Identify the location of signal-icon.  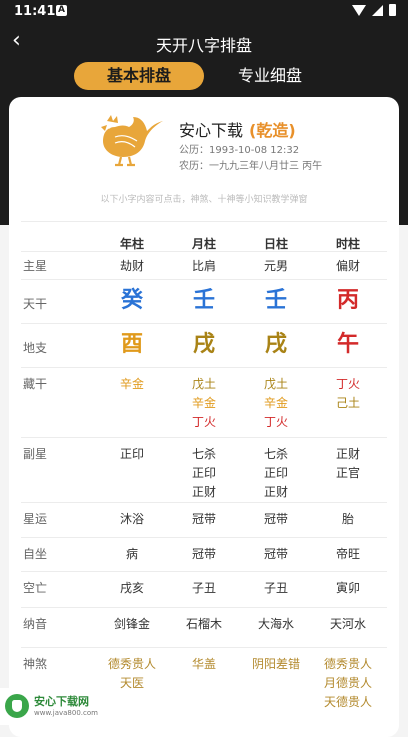
(377, 10).